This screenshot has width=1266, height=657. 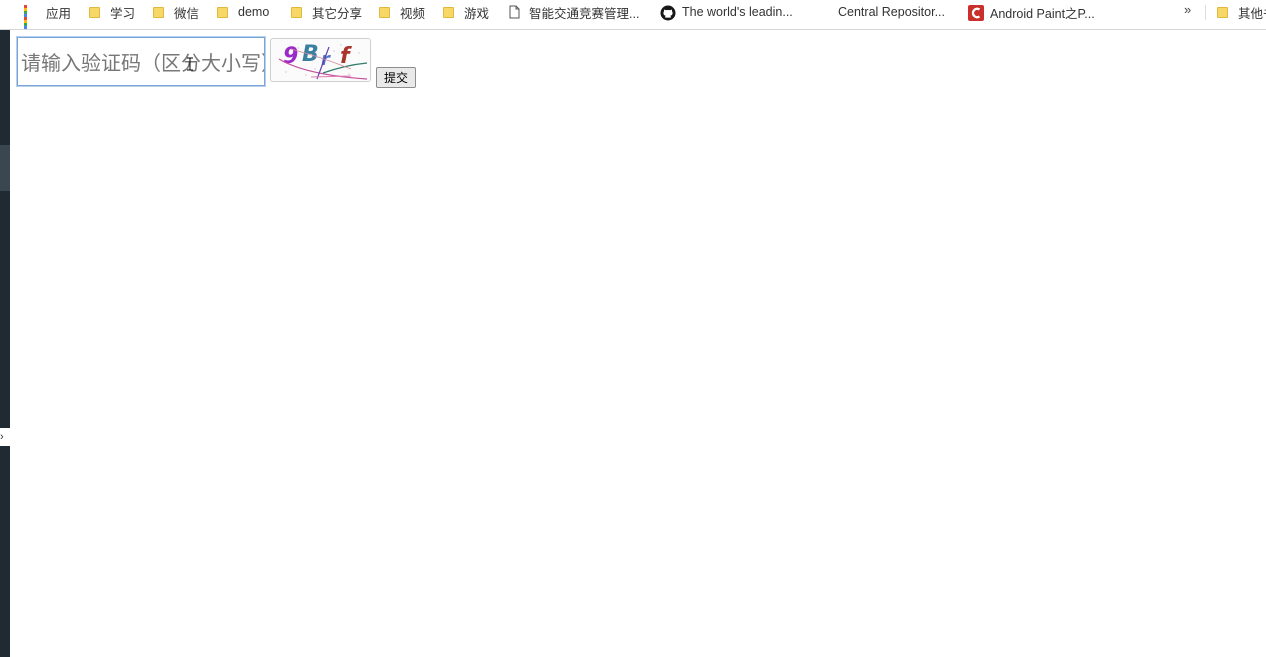 I want to click on expand-arrow-icon: ›, so click(x=5, y=437).